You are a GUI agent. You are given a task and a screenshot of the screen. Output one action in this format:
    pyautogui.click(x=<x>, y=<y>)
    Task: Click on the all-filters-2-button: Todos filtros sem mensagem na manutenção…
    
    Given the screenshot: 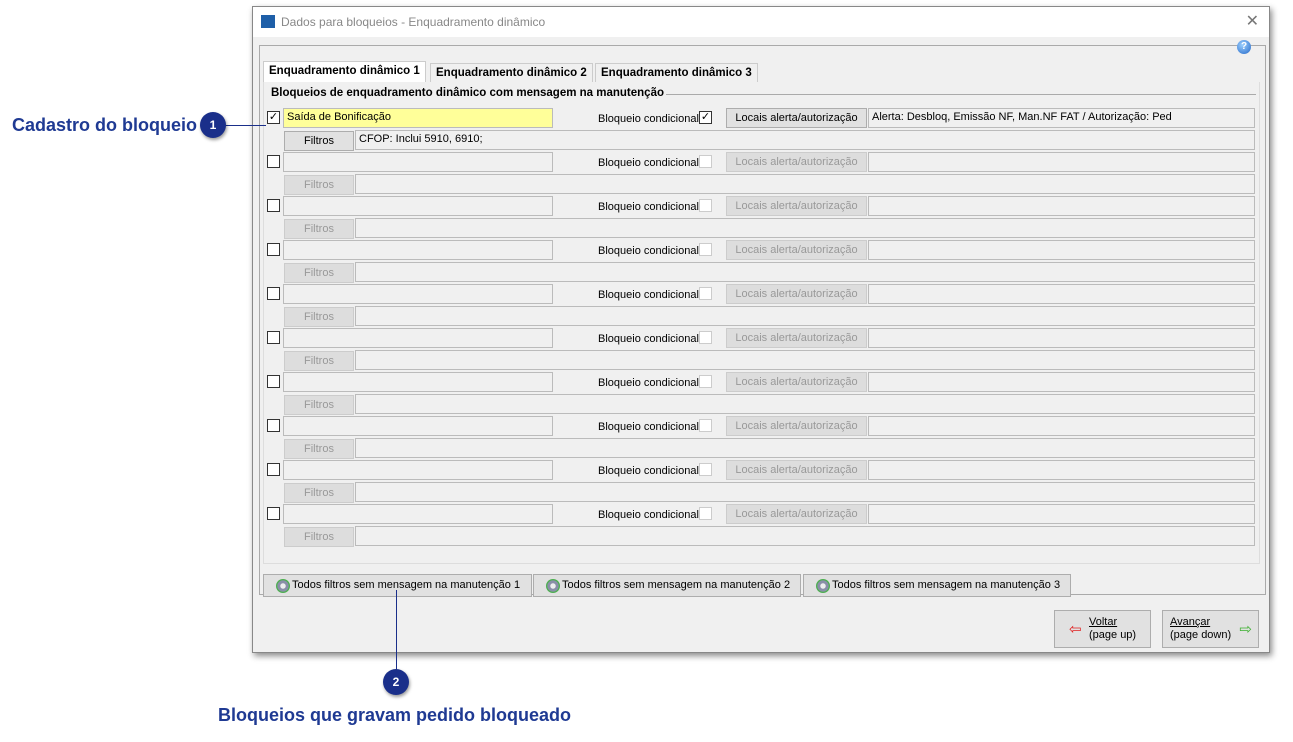 What is the action you would take?
    pyautogui.click(x=667, y=585)
    